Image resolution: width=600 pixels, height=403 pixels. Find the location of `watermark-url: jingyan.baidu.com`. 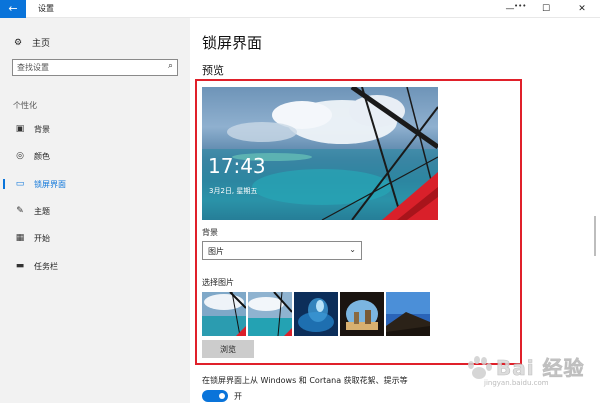

watermark-url: jingyan.baidu.com is located at coordinates (516, 383).